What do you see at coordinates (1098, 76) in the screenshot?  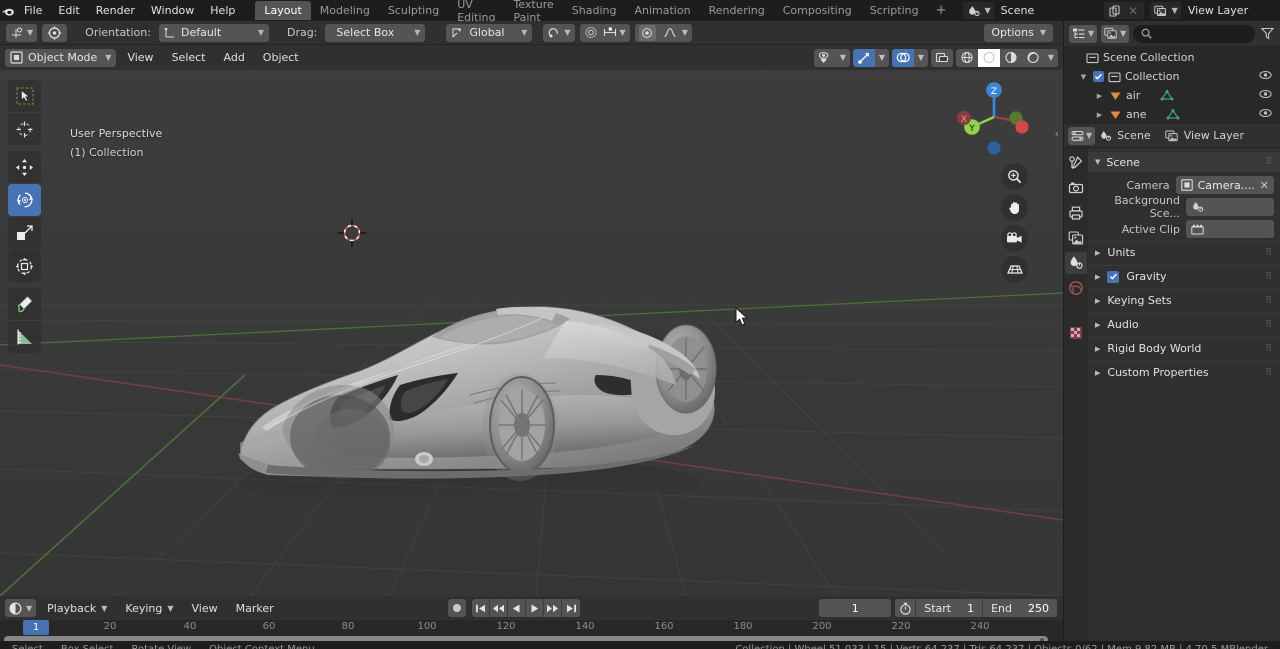 I see `collection-checkbox` at bounding box center [1098, 76].